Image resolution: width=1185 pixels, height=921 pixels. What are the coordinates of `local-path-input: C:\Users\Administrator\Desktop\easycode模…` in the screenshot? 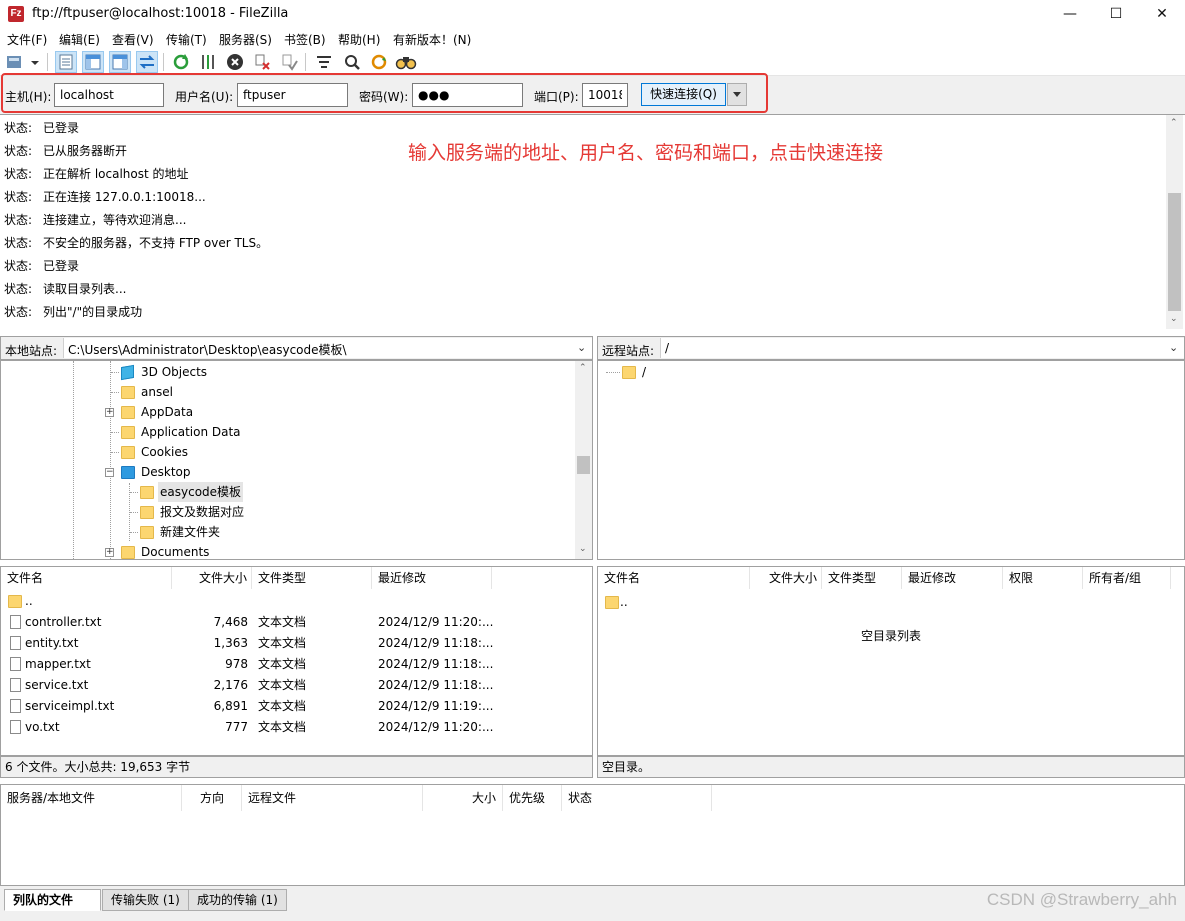 It's located at (327, 348).